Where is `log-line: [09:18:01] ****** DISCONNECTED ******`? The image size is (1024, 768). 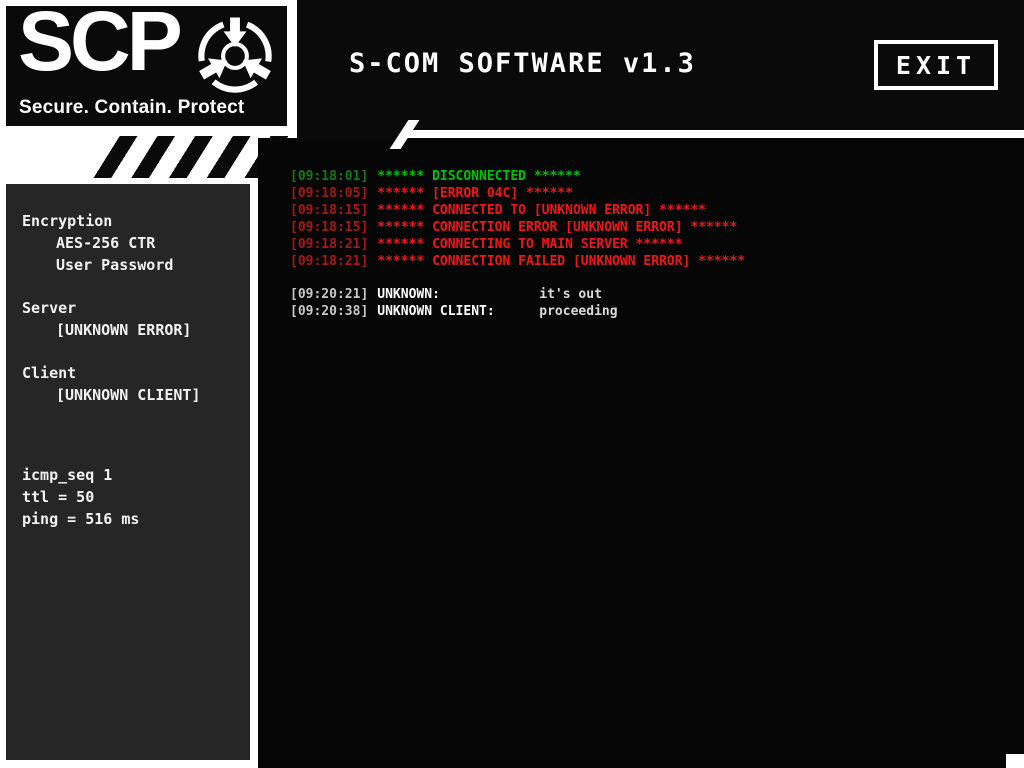 log-line: [09:18:01] ****** DISCONNECTED ****** is located at coordinates (657, 176).